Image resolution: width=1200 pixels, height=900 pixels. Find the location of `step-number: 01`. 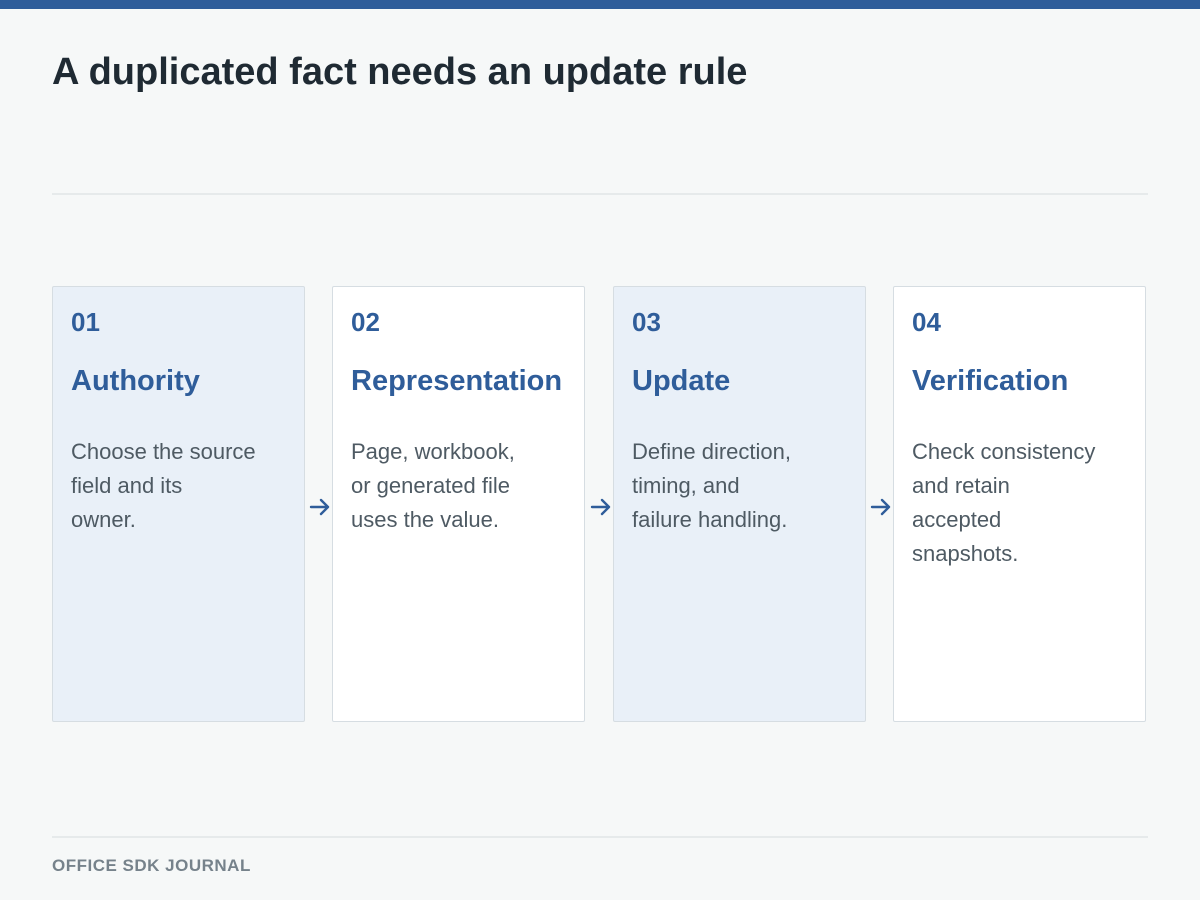

step-number: 01 is located at coordinates (85, 322).